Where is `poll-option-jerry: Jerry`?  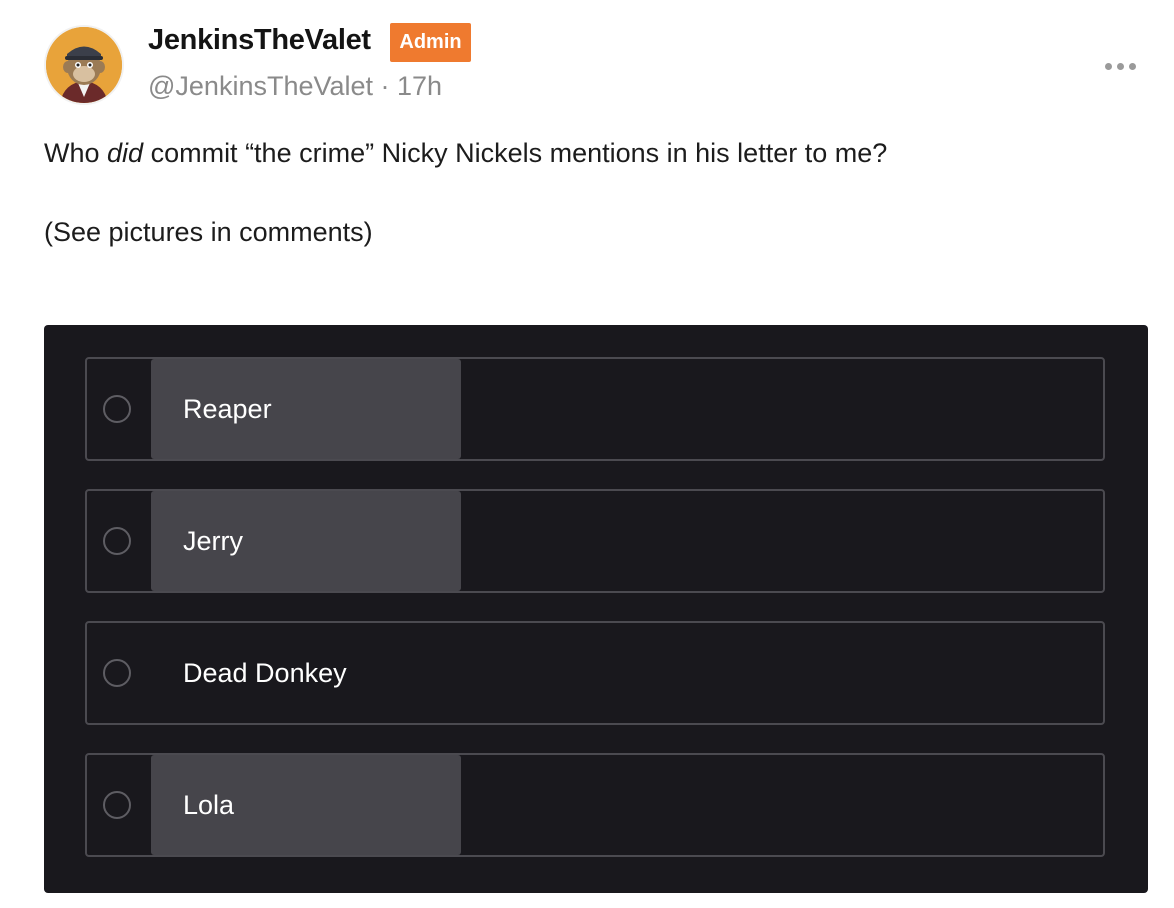 poll-option-jerry: Jerry is located at coordinates (595, 541).